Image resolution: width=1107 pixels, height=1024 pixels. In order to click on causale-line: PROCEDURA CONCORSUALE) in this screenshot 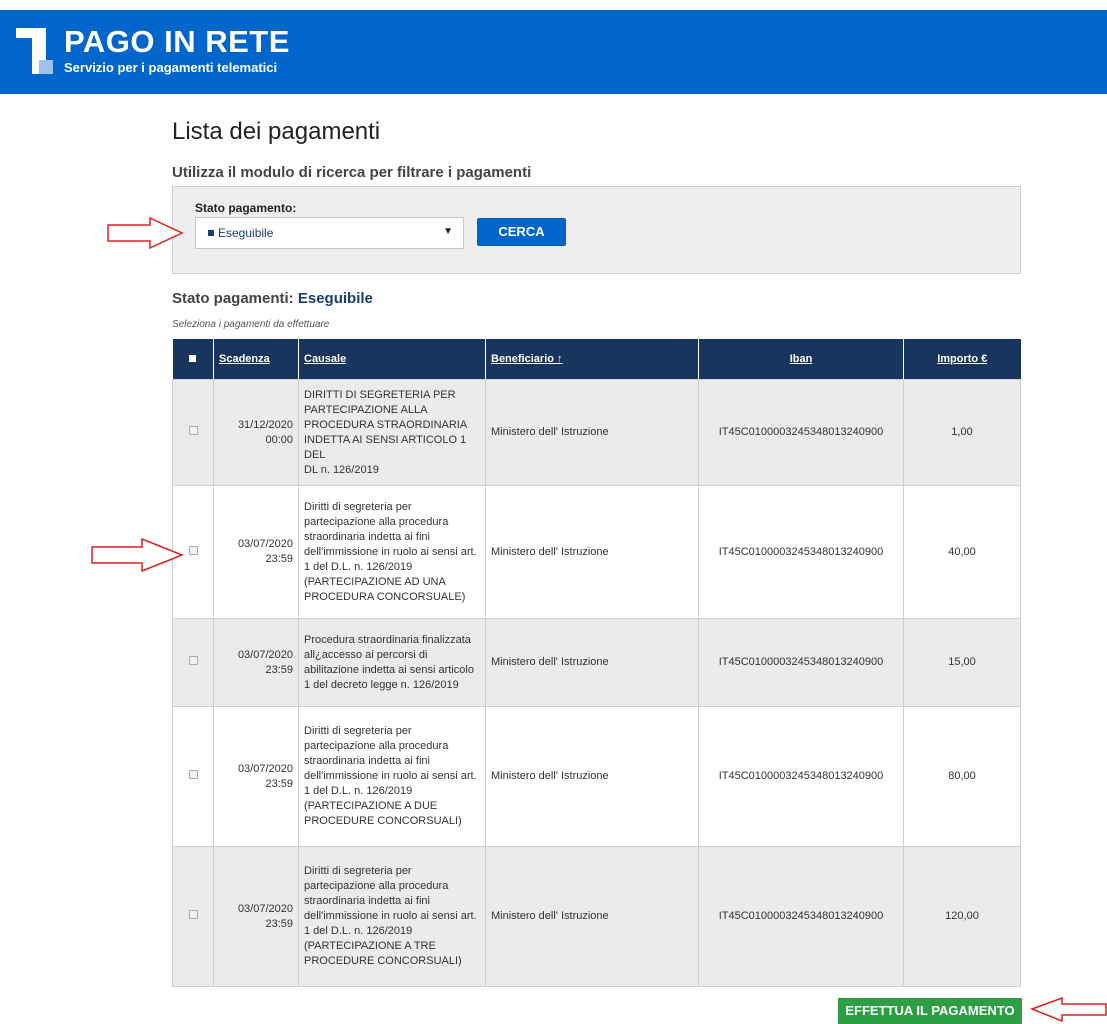, I will do `click(385, 596)`.